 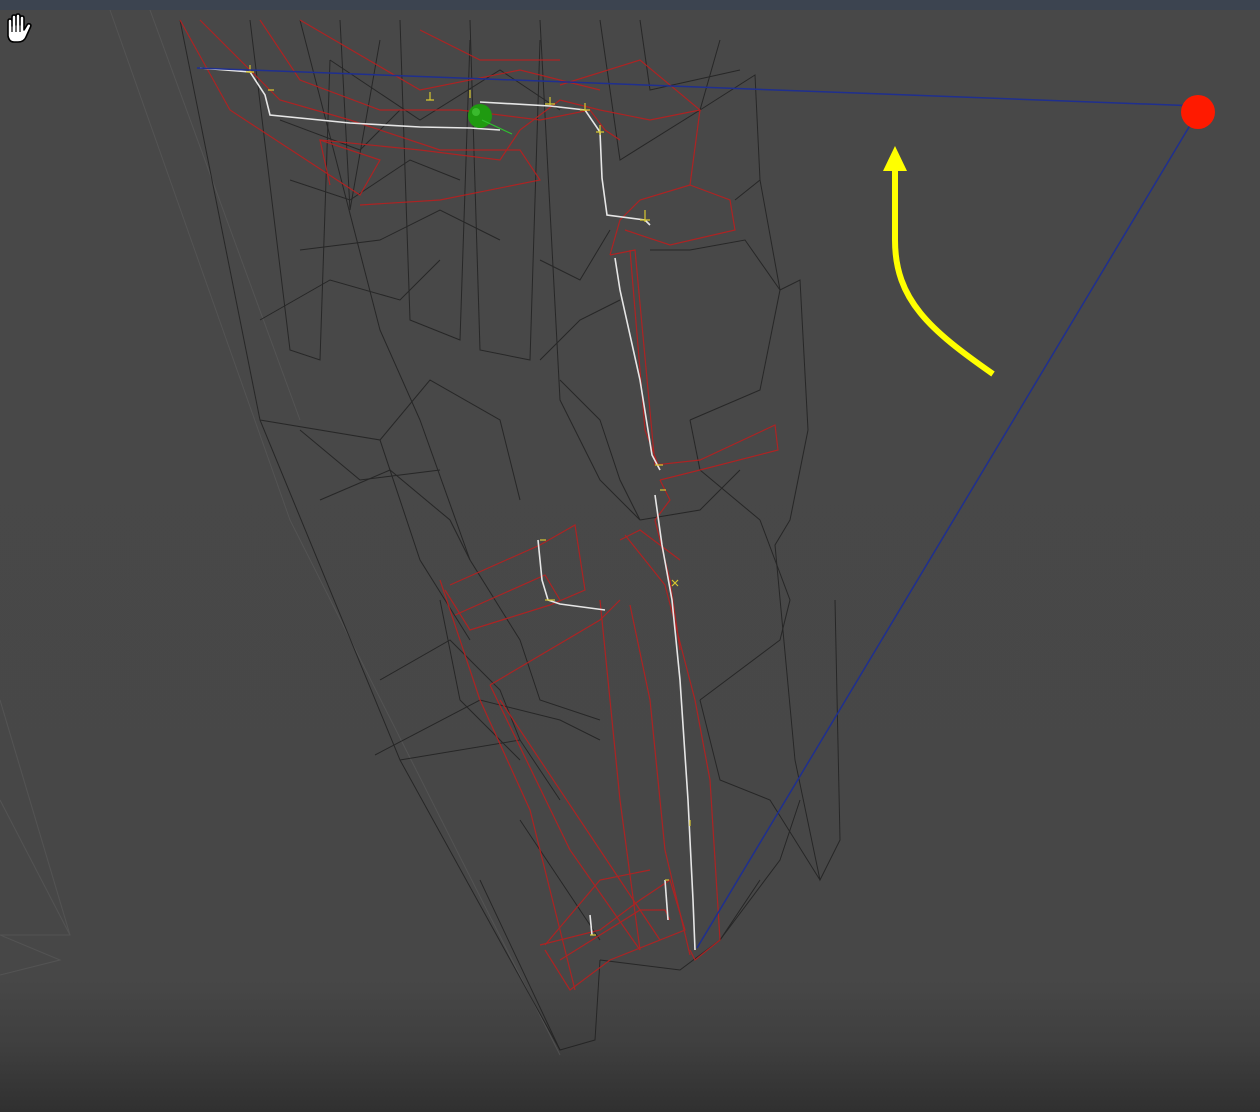 I want to click on red-dot-icon, so click(x=1198, y=112).